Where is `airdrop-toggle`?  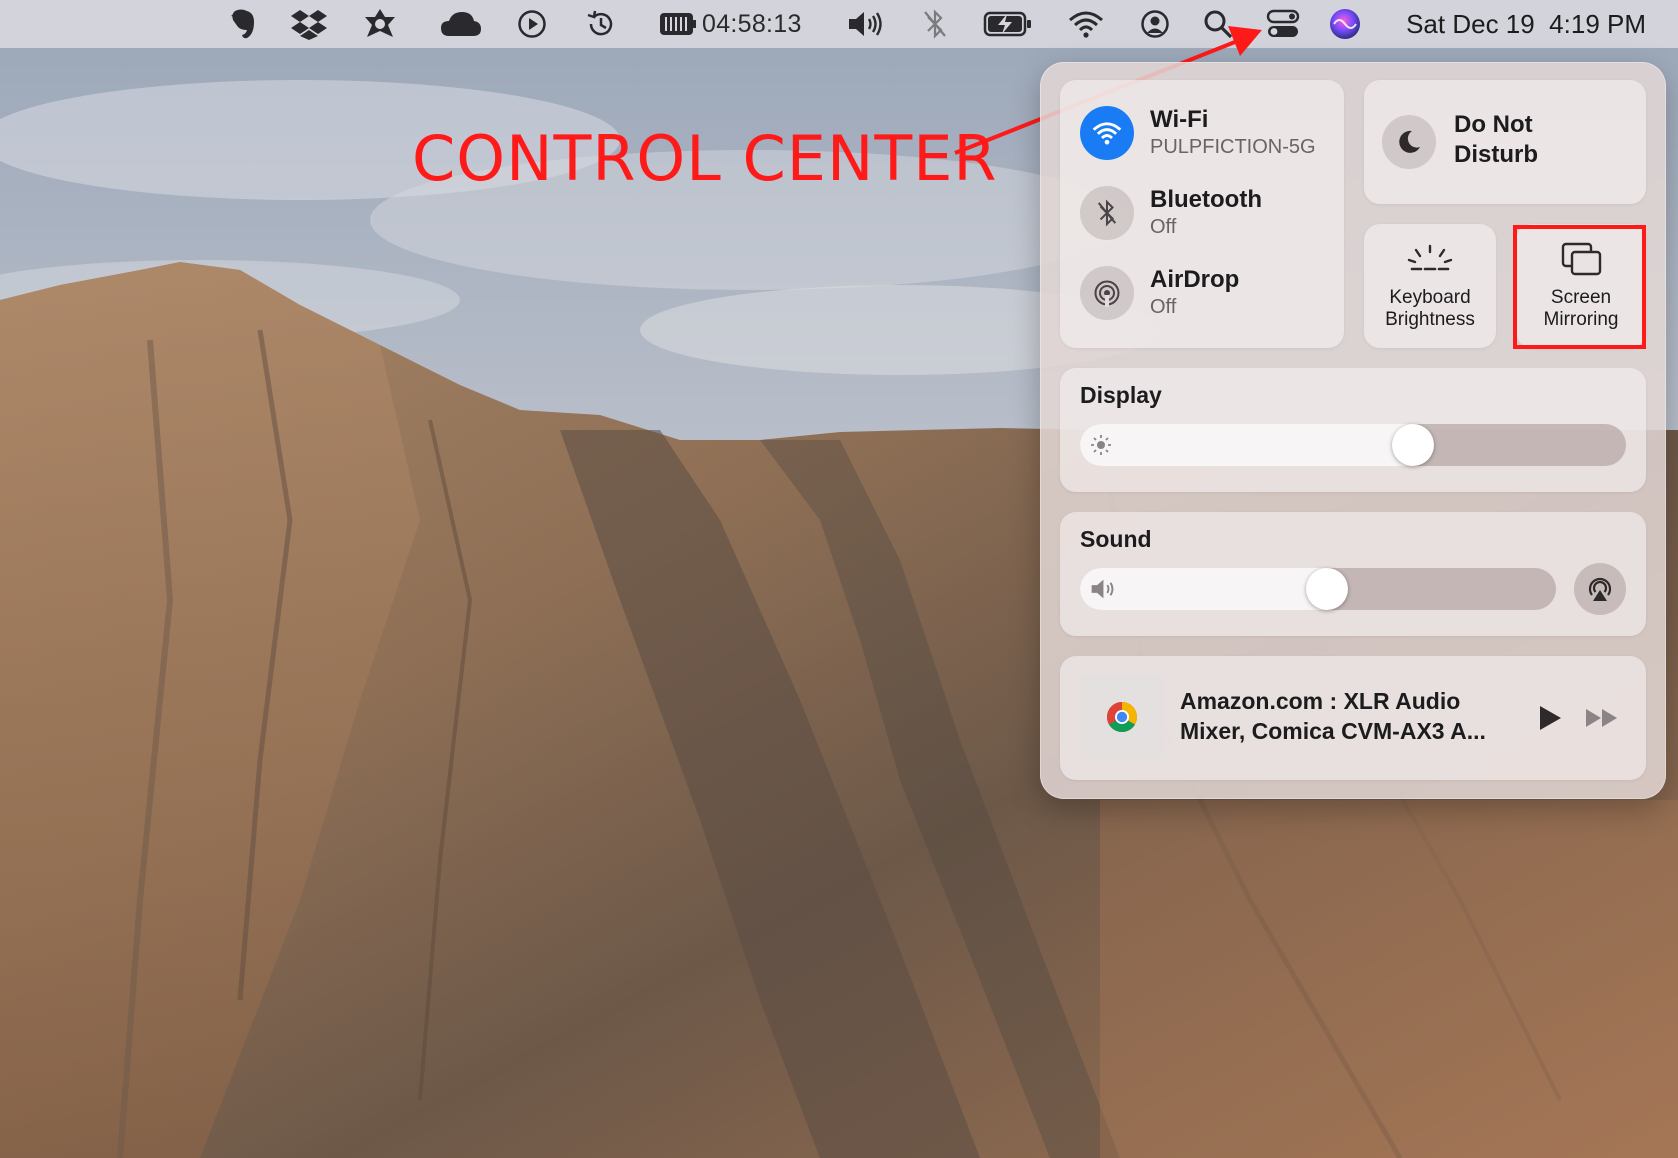
airdrop-toggle is located at coordinates (1107, 293).